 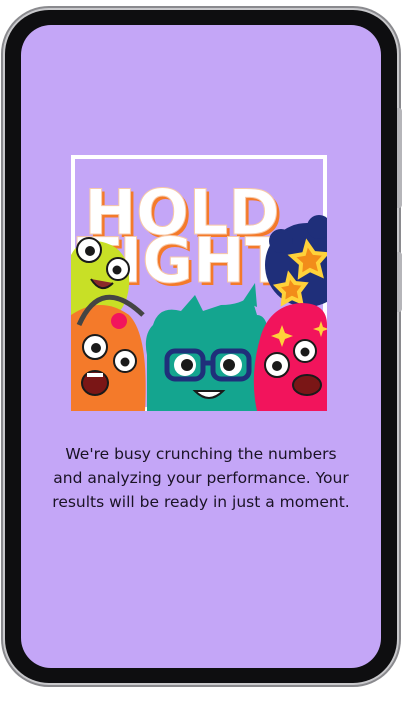 What do you see at coordinates (207, 347) in the screenshot?
I see `teal-monster` at bounding box center [207, 347].